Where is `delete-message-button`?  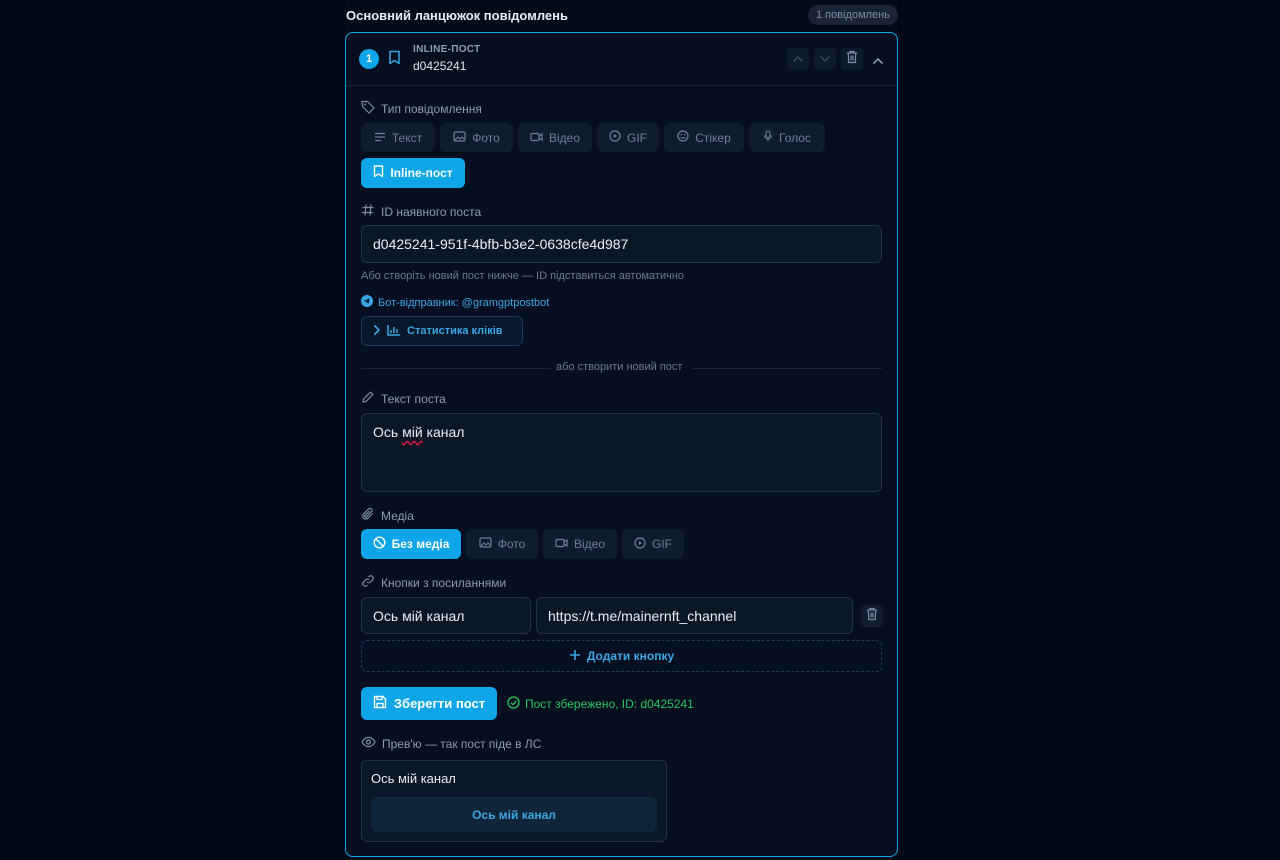 delete-message-button is located at coordinates (852, 59).